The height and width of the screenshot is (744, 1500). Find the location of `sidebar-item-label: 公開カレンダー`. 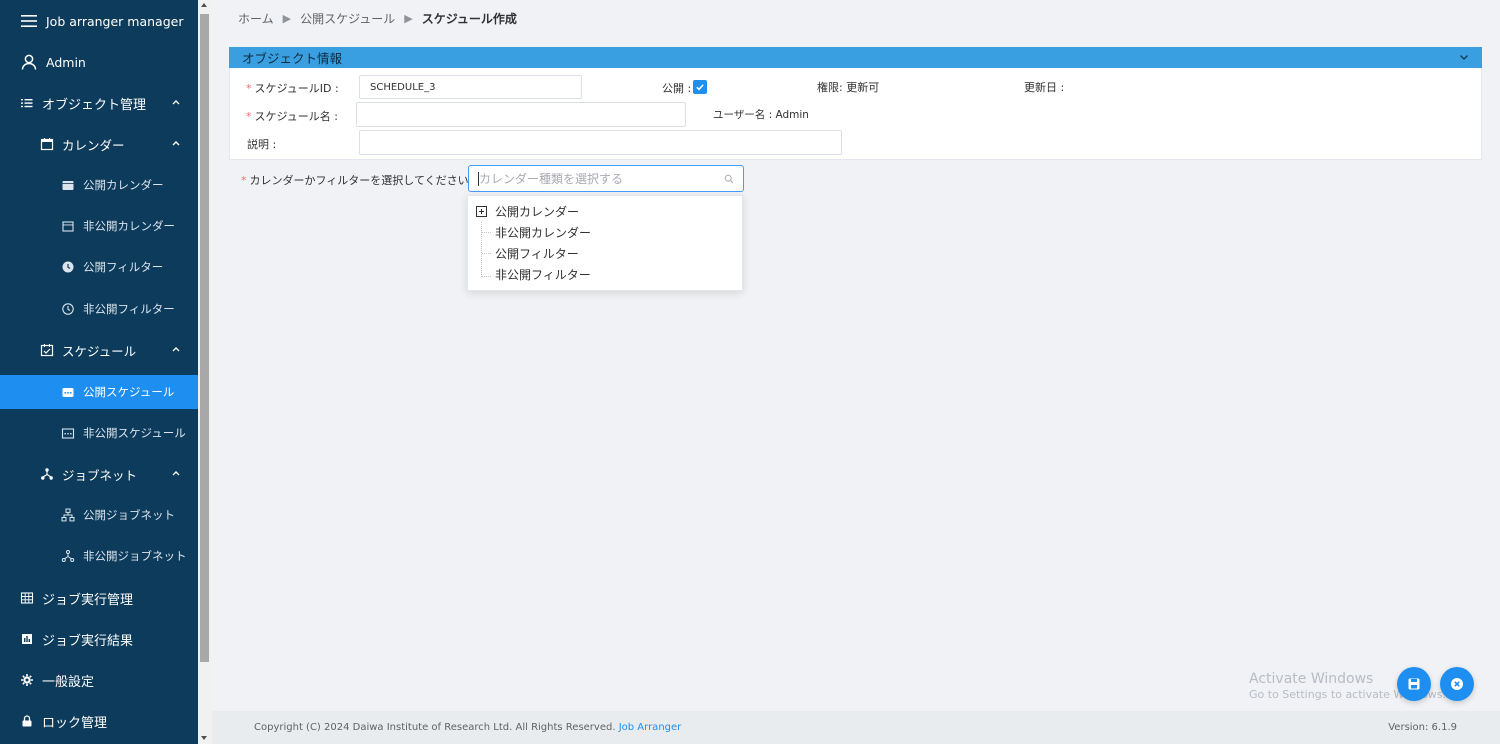

sidebar-item-label: 公開カレンダー is located at coordinates (123, 185).